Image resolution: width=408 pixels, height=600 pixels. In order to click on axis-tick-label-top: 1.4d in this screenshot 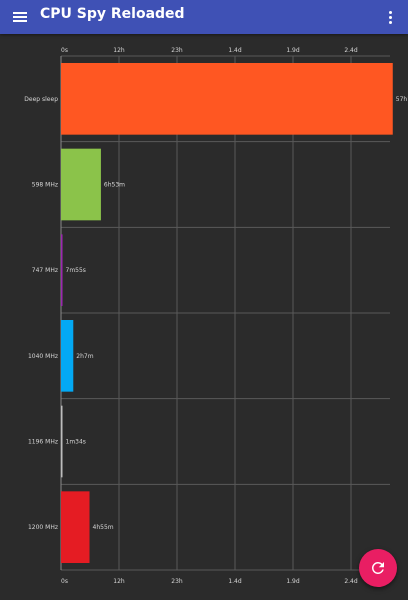, I will do `click(235, 50)`.